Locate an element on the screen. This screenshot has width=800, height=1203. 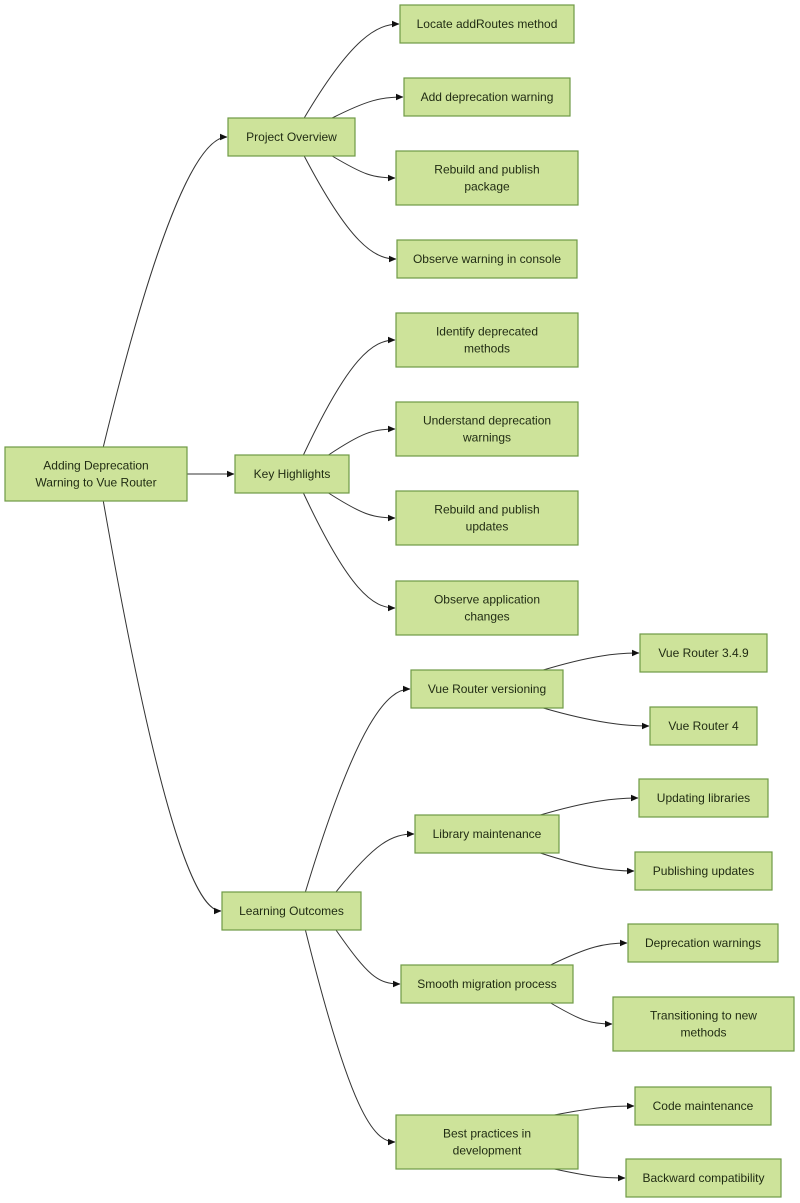
node-key-highlights: Key Highlights is located at coordinates (292, 474).